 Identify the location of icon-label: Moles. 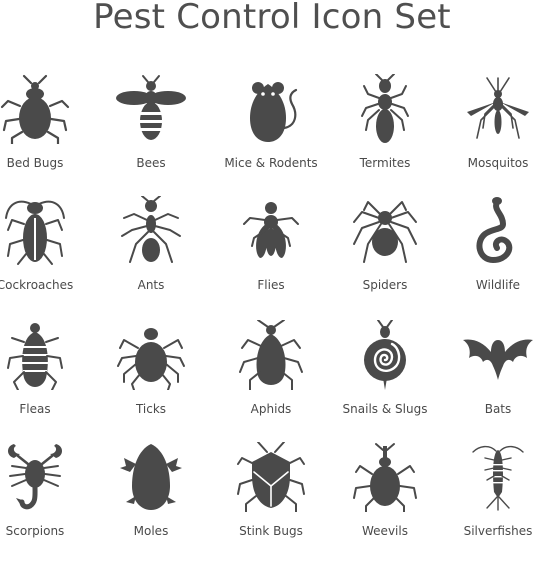
(151, 531).